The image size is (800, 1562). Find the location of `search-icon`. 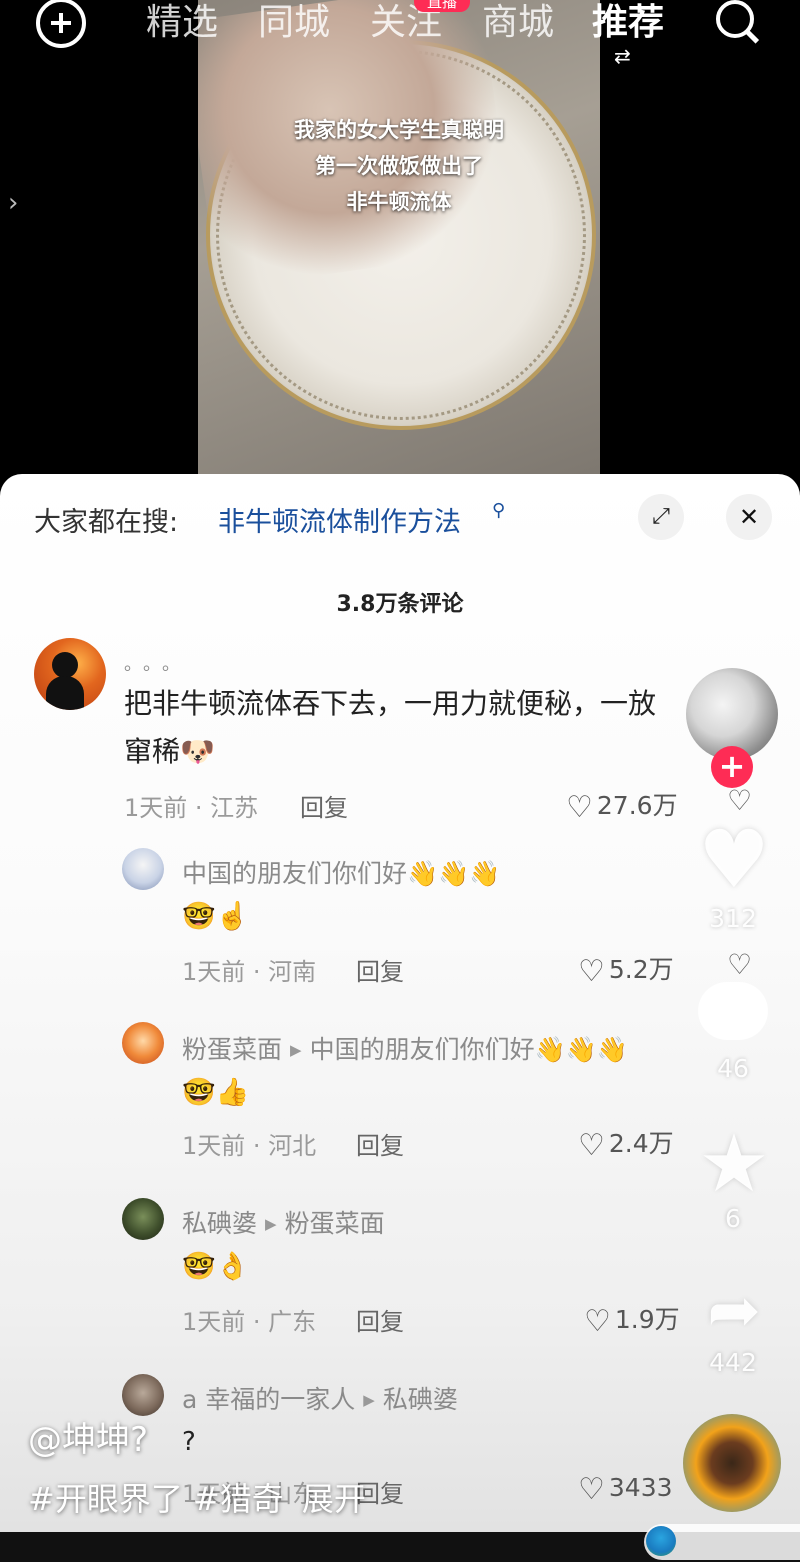

search-icon is located at coordinates (739, 23).